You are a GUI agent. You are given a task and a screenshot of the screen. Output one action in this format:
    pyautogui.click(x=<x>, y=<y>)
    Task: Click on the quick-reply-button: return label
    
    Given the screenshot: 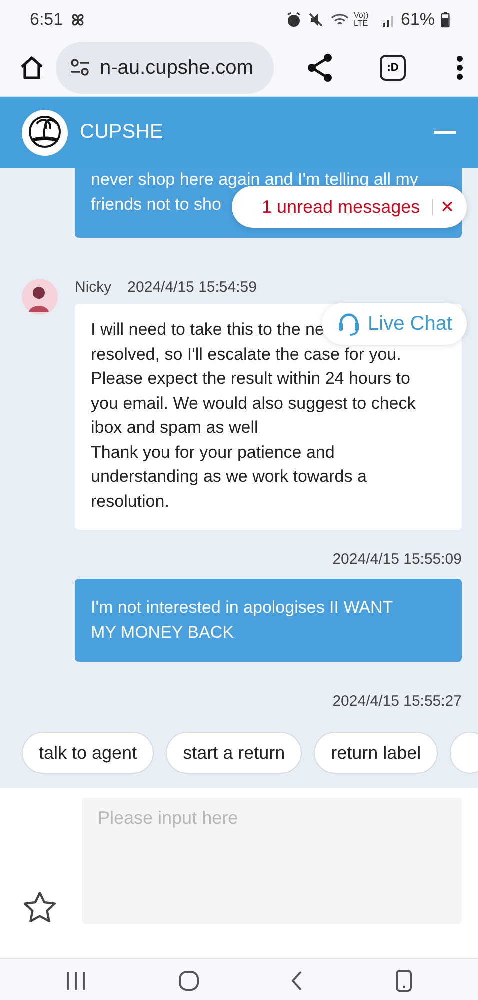 What is the action you would take?
    pyautogui.click(x=376, y=753)
    